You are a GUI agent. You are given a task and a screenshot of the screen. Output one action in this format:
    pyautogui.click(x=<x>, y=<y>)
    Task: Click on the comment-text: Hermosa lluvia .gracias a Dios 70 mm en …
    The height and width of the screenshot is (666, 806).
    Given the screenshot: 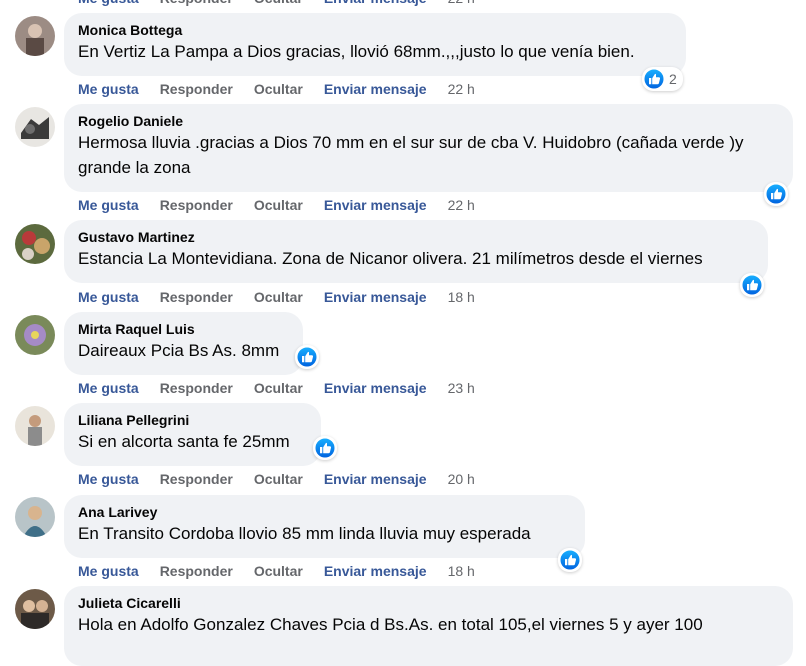 What is the action you would take?
    pyautogui.click(x=411, y=155)
    